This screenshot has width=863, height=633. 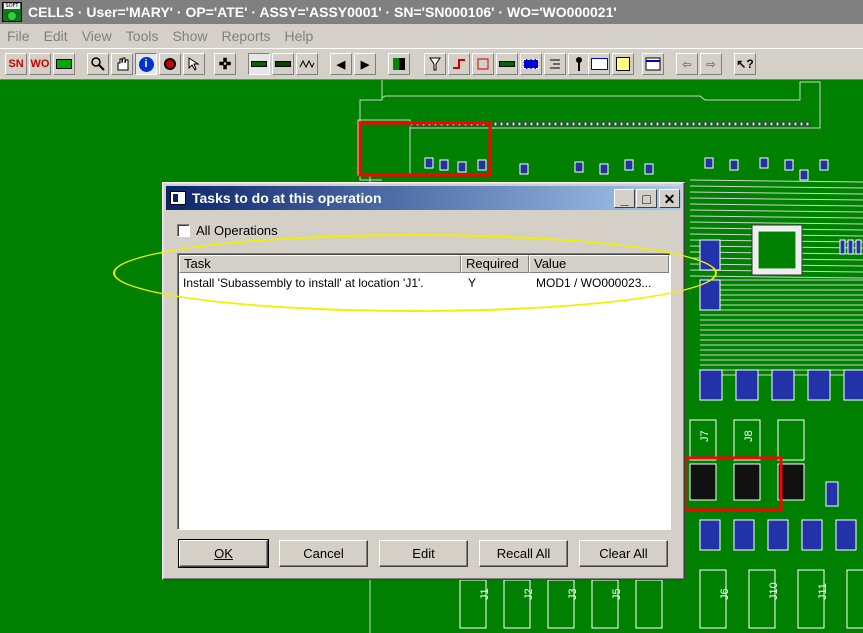 What do you see at coordinates (189, 36) in the screenshot?
I see `menu-show: Show` at bounding box center [189, 36].